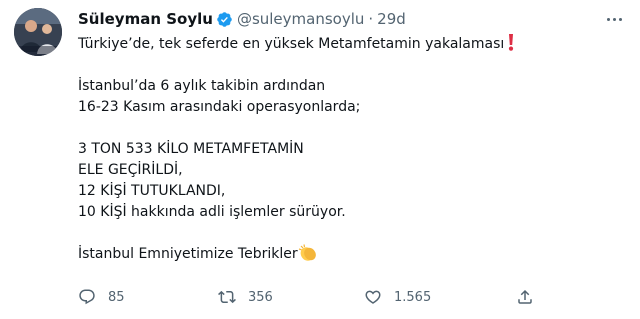  Describe the element at coordinates (87, 297) in the screenshot. I see `reply-icon` at that location.